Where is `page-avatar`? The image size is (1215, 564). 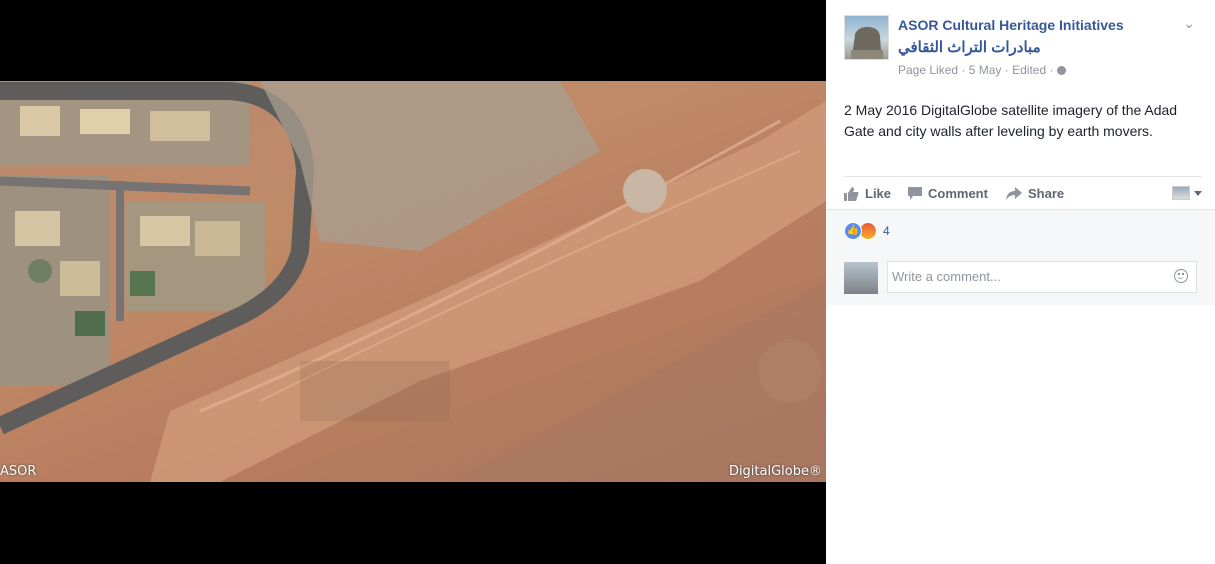
page-avatar is located at coordinates (866, 37).